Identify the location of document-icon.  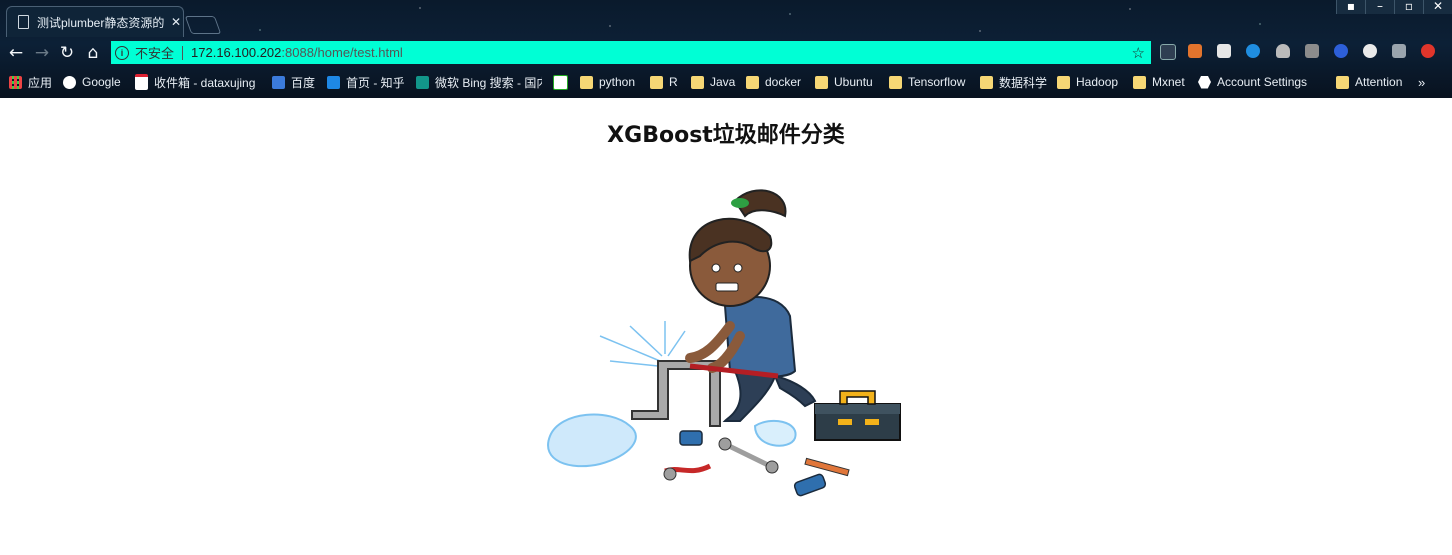
(23, 22).